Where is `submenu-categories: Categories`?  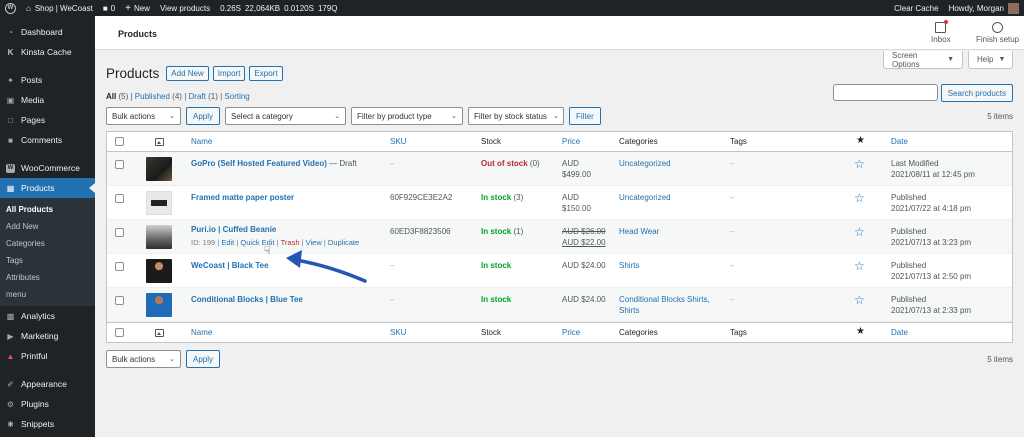 submenu-categories: Categories is located at coordinates (47, 243).